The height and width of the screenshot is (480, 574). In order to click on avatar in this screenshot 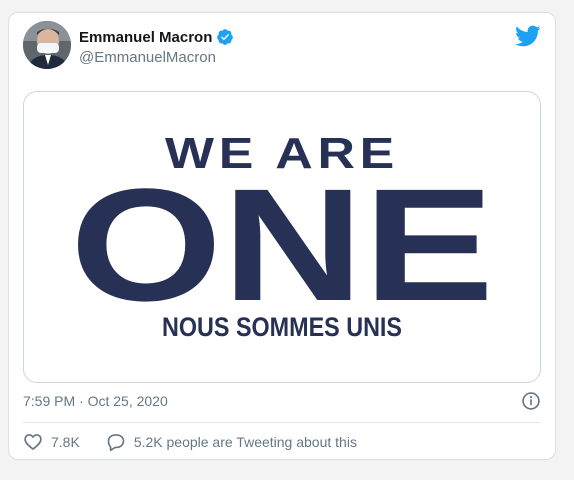, I will do `click(47, 45)`.